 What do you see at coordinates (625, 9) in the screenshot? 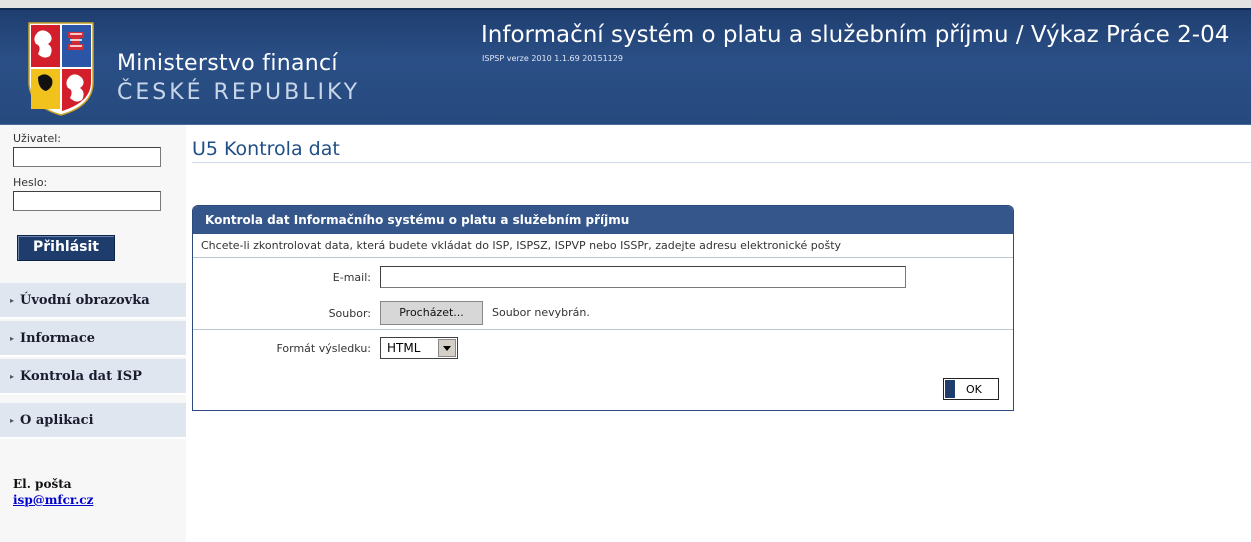
I see `header-divider` at bounding box center [625, 9].